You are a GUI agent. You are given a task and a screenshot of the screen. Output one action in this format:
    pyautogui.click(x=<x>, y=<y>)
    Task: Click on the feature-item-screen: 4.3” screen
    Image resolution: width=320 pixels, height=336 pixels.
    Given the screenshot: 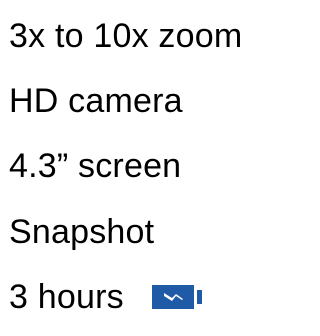 What is the action you would take?
    pyautogui.click(x=95, y=166)
    